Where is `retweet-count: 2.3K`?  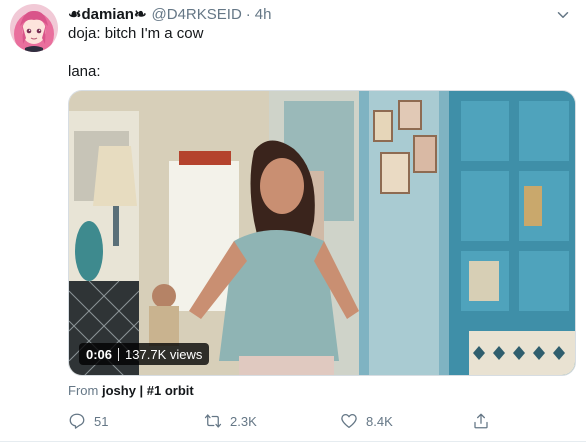 retweet-count: 2.3K is located at coordinates (243, 421).